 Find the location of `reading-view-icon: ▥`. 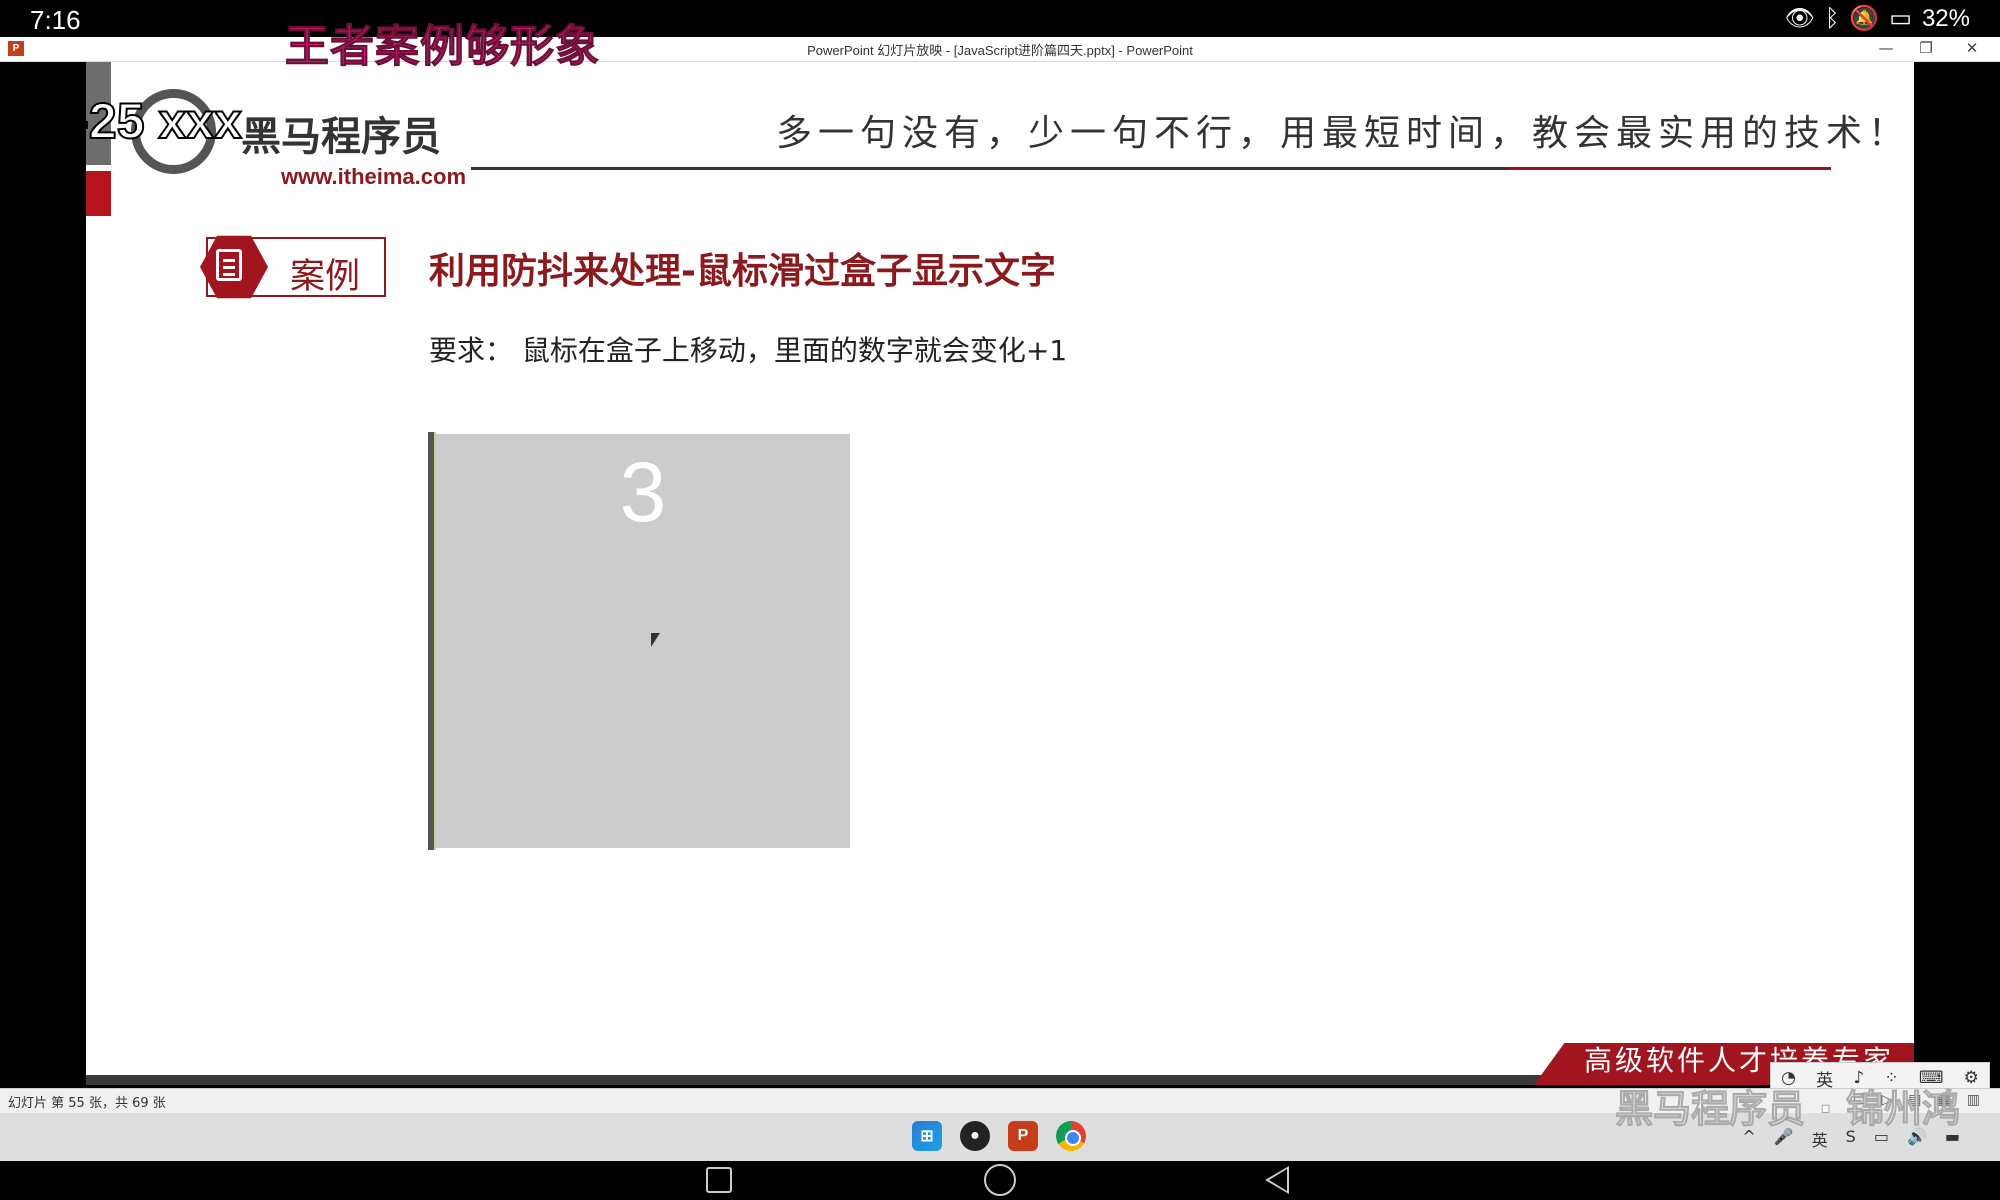

reading-view-icon: ▥ is located at coordinates (1973, 1100).